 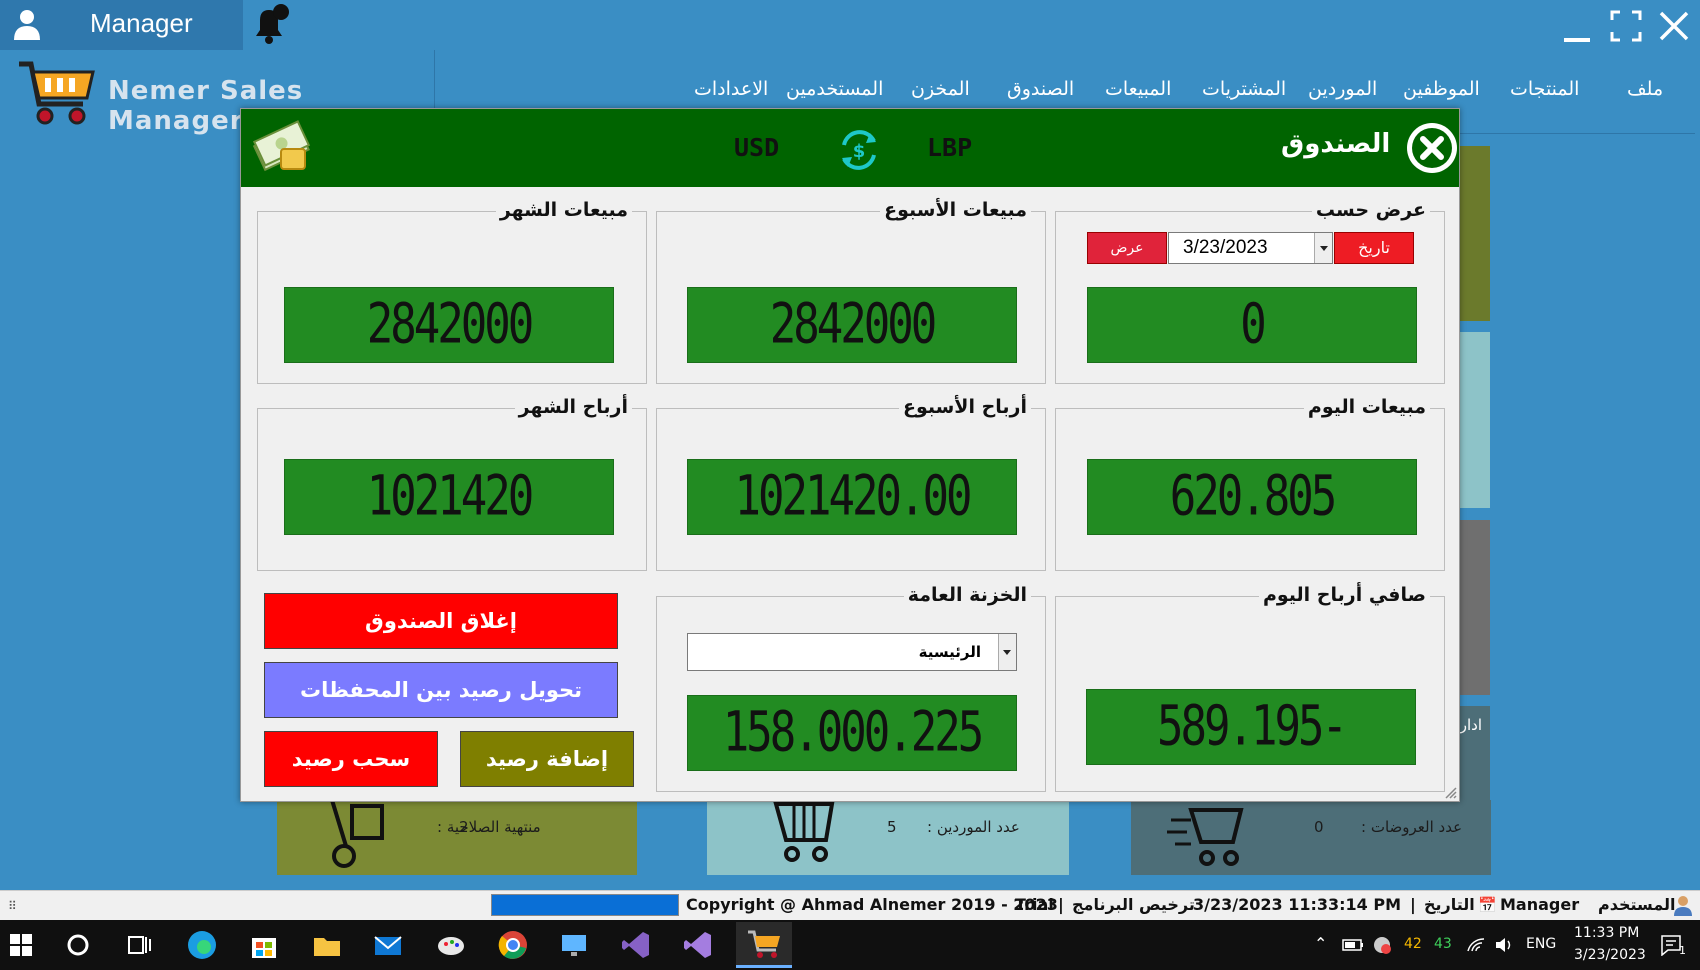 What do you see at coordinates (1443, 944) in the screenshot?
I see `gpu-temp: 43` at bounding box center [1443, 944].